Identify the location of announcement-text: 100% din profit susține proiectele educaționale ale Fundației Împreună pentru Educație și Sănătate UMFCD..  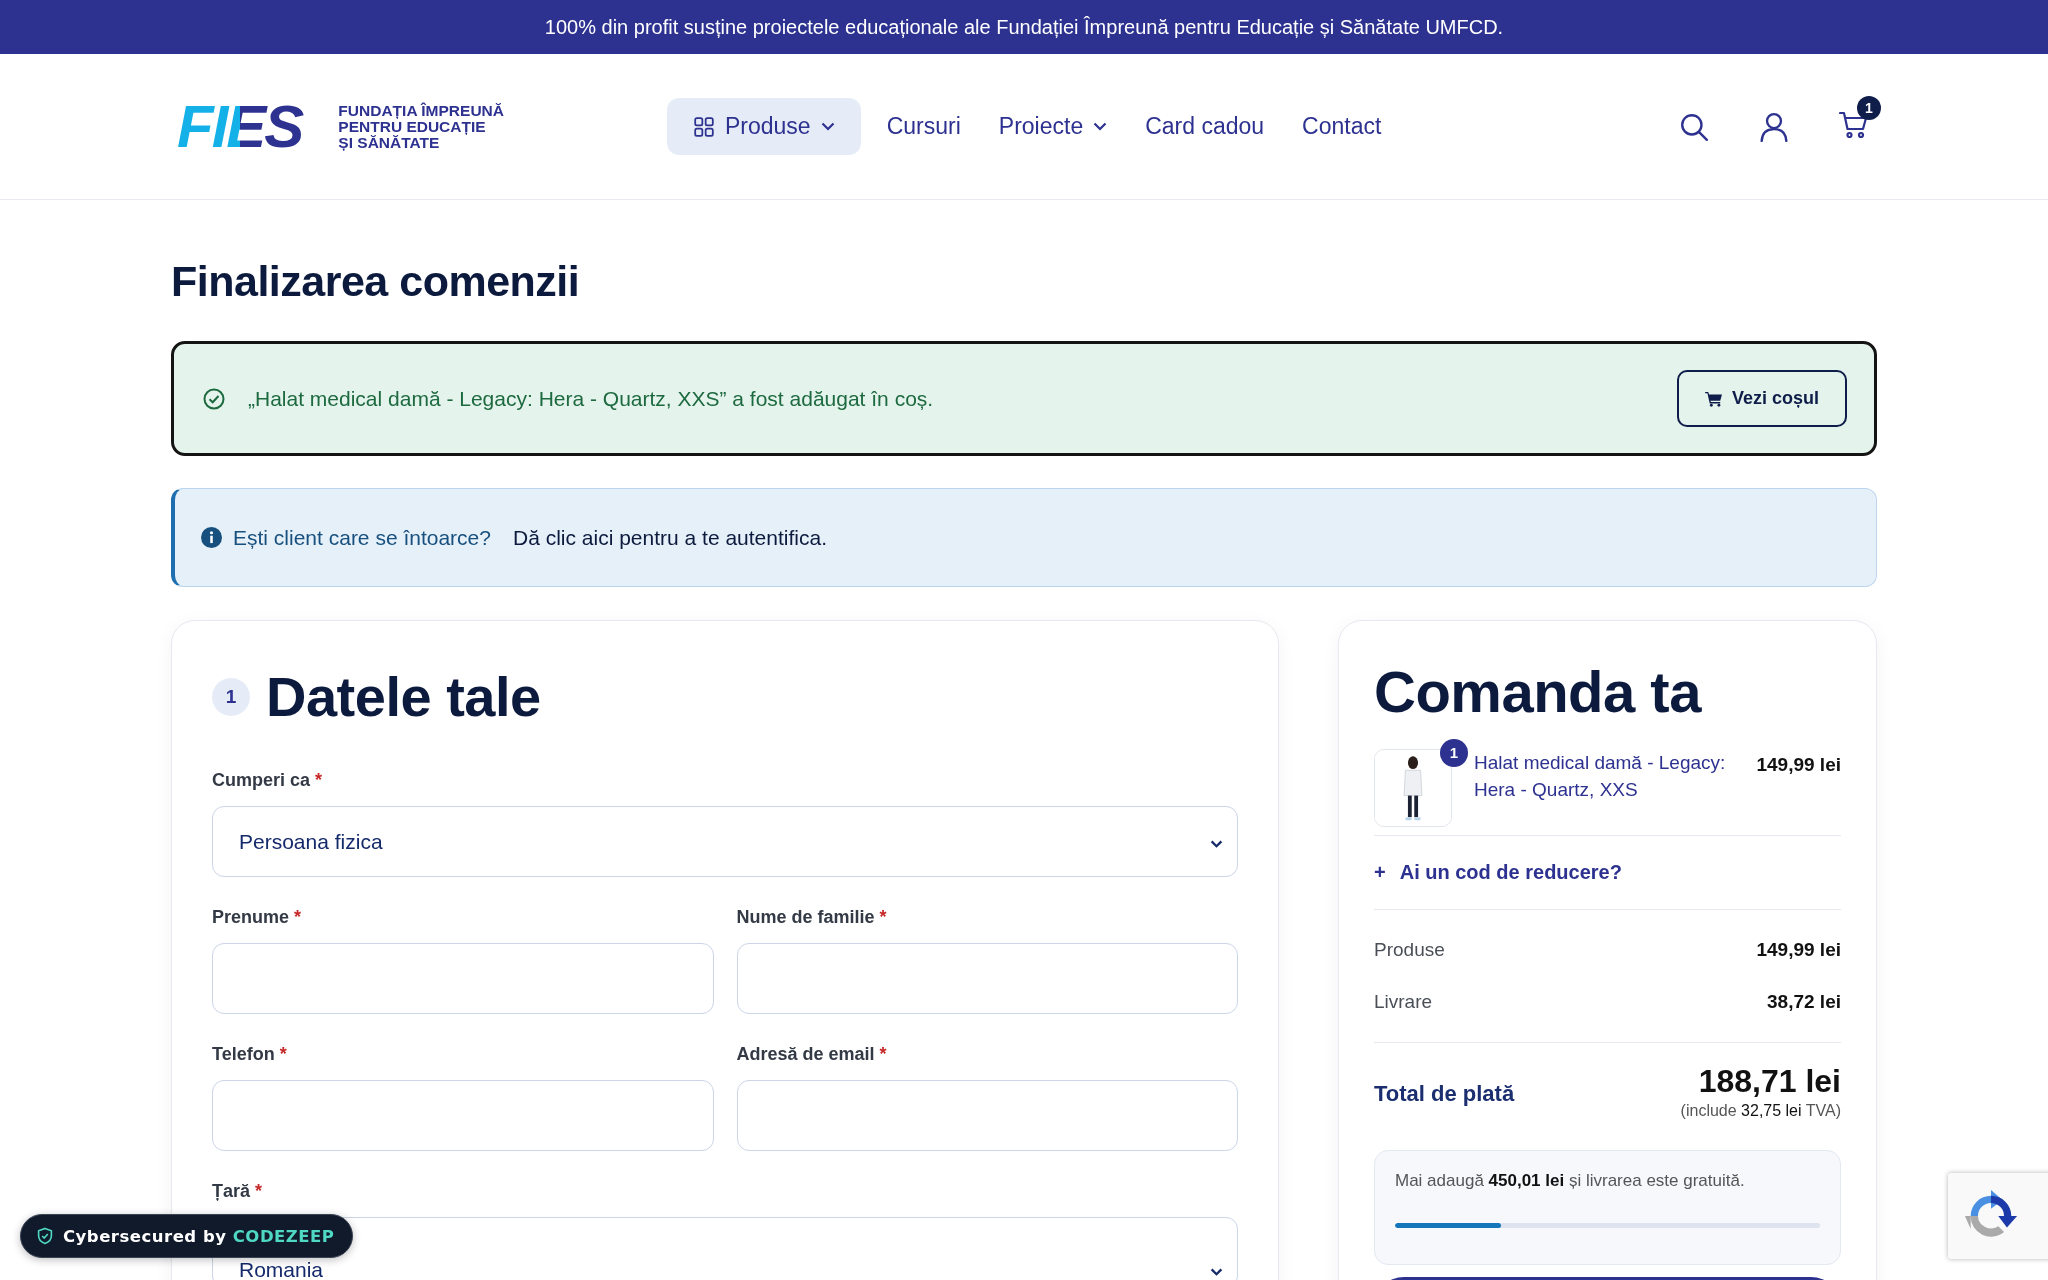
(1024, 27).